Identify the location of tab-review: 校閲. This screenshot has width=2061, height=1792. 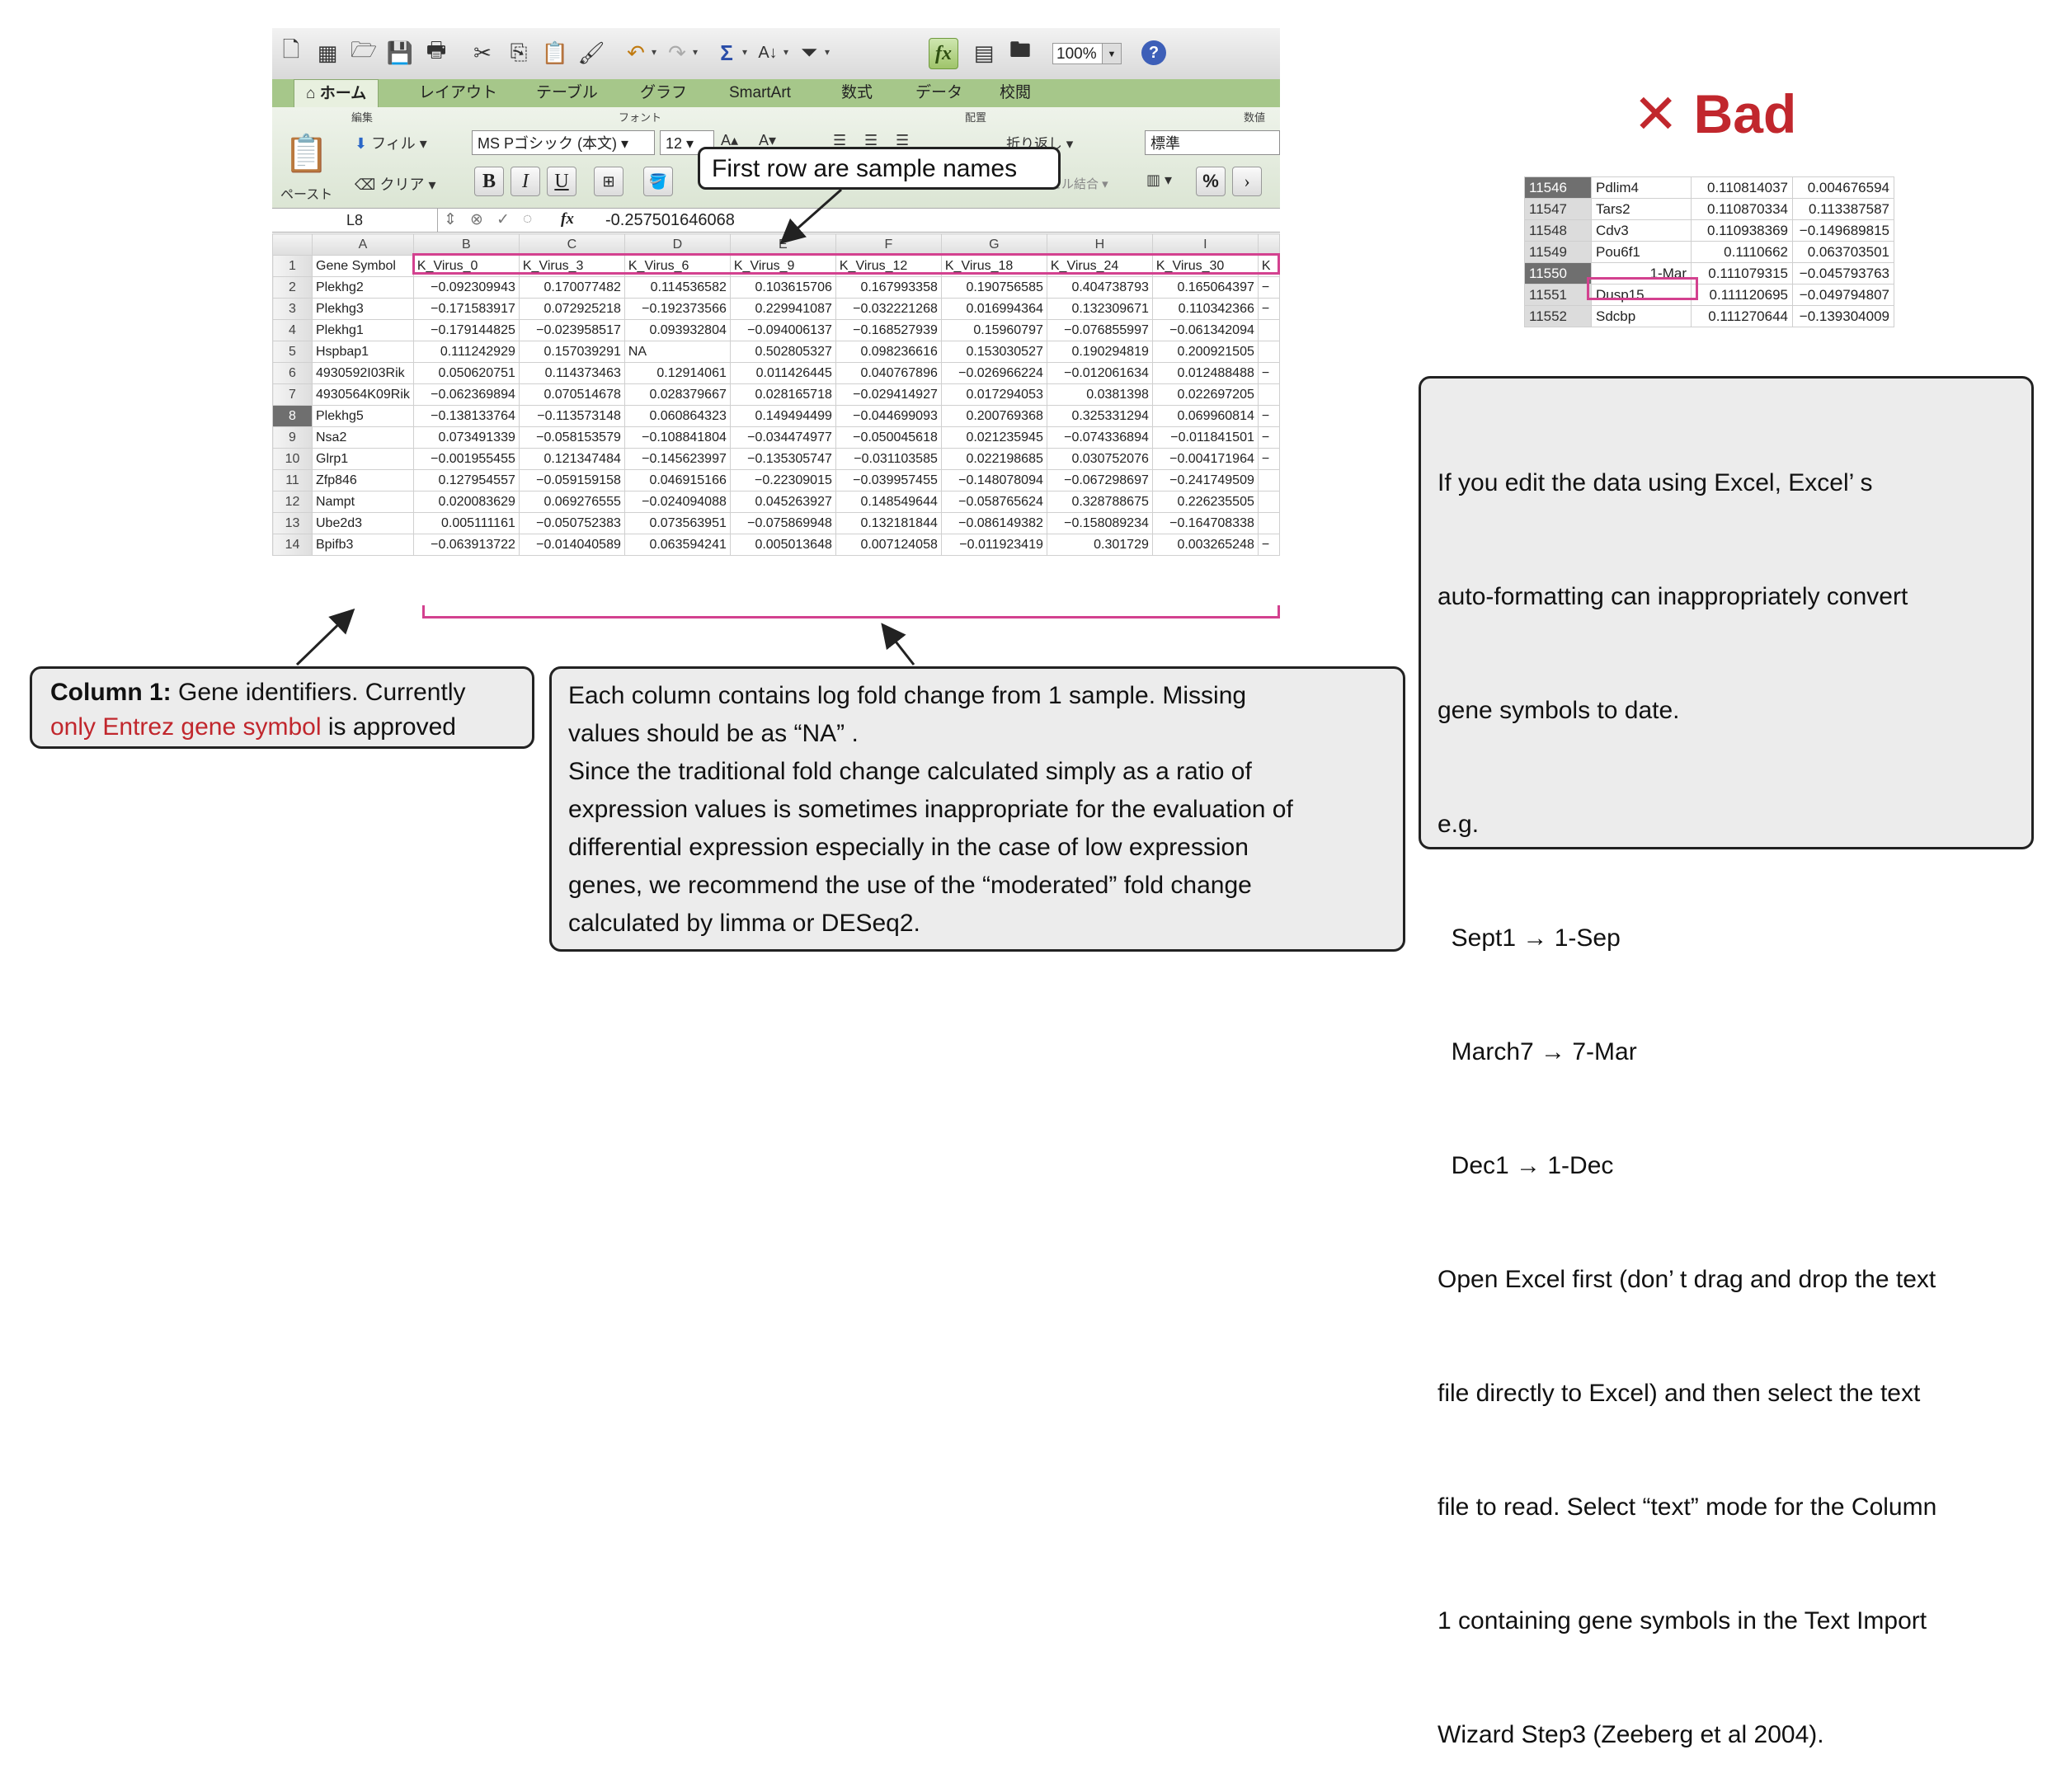
(1015, 93).